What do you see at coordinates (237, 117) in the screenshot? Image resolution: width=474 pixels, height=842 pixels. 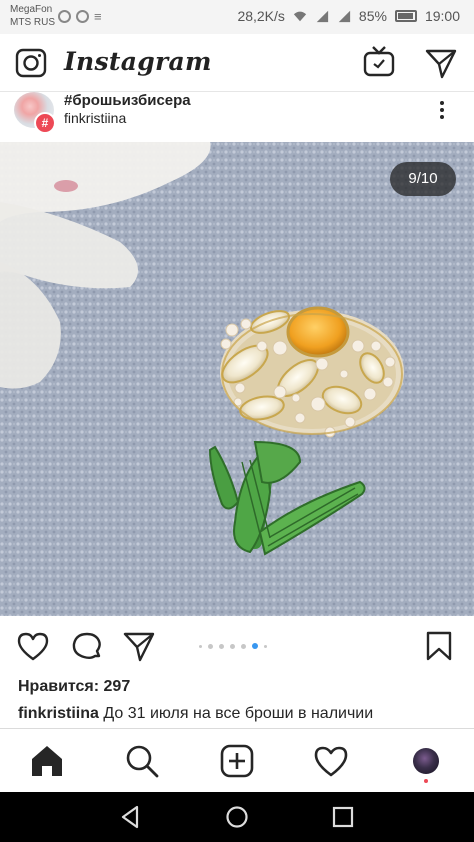 I see `post-header: # #брошьизбисера finkristiina` at bounding box center [237, 117].